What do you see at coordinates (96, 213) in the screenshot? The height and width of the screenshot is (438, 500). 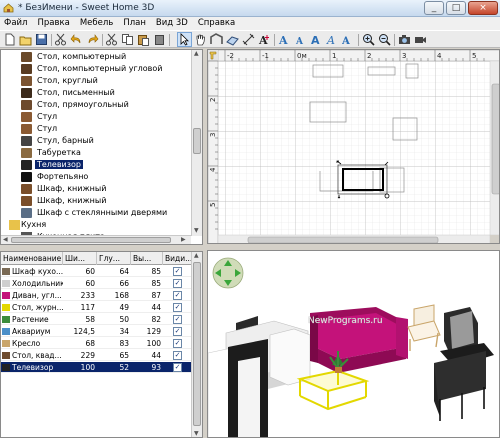 I see `catalog-item: Шкаф с стеклянными дверями` at bounding box center [96, 213].